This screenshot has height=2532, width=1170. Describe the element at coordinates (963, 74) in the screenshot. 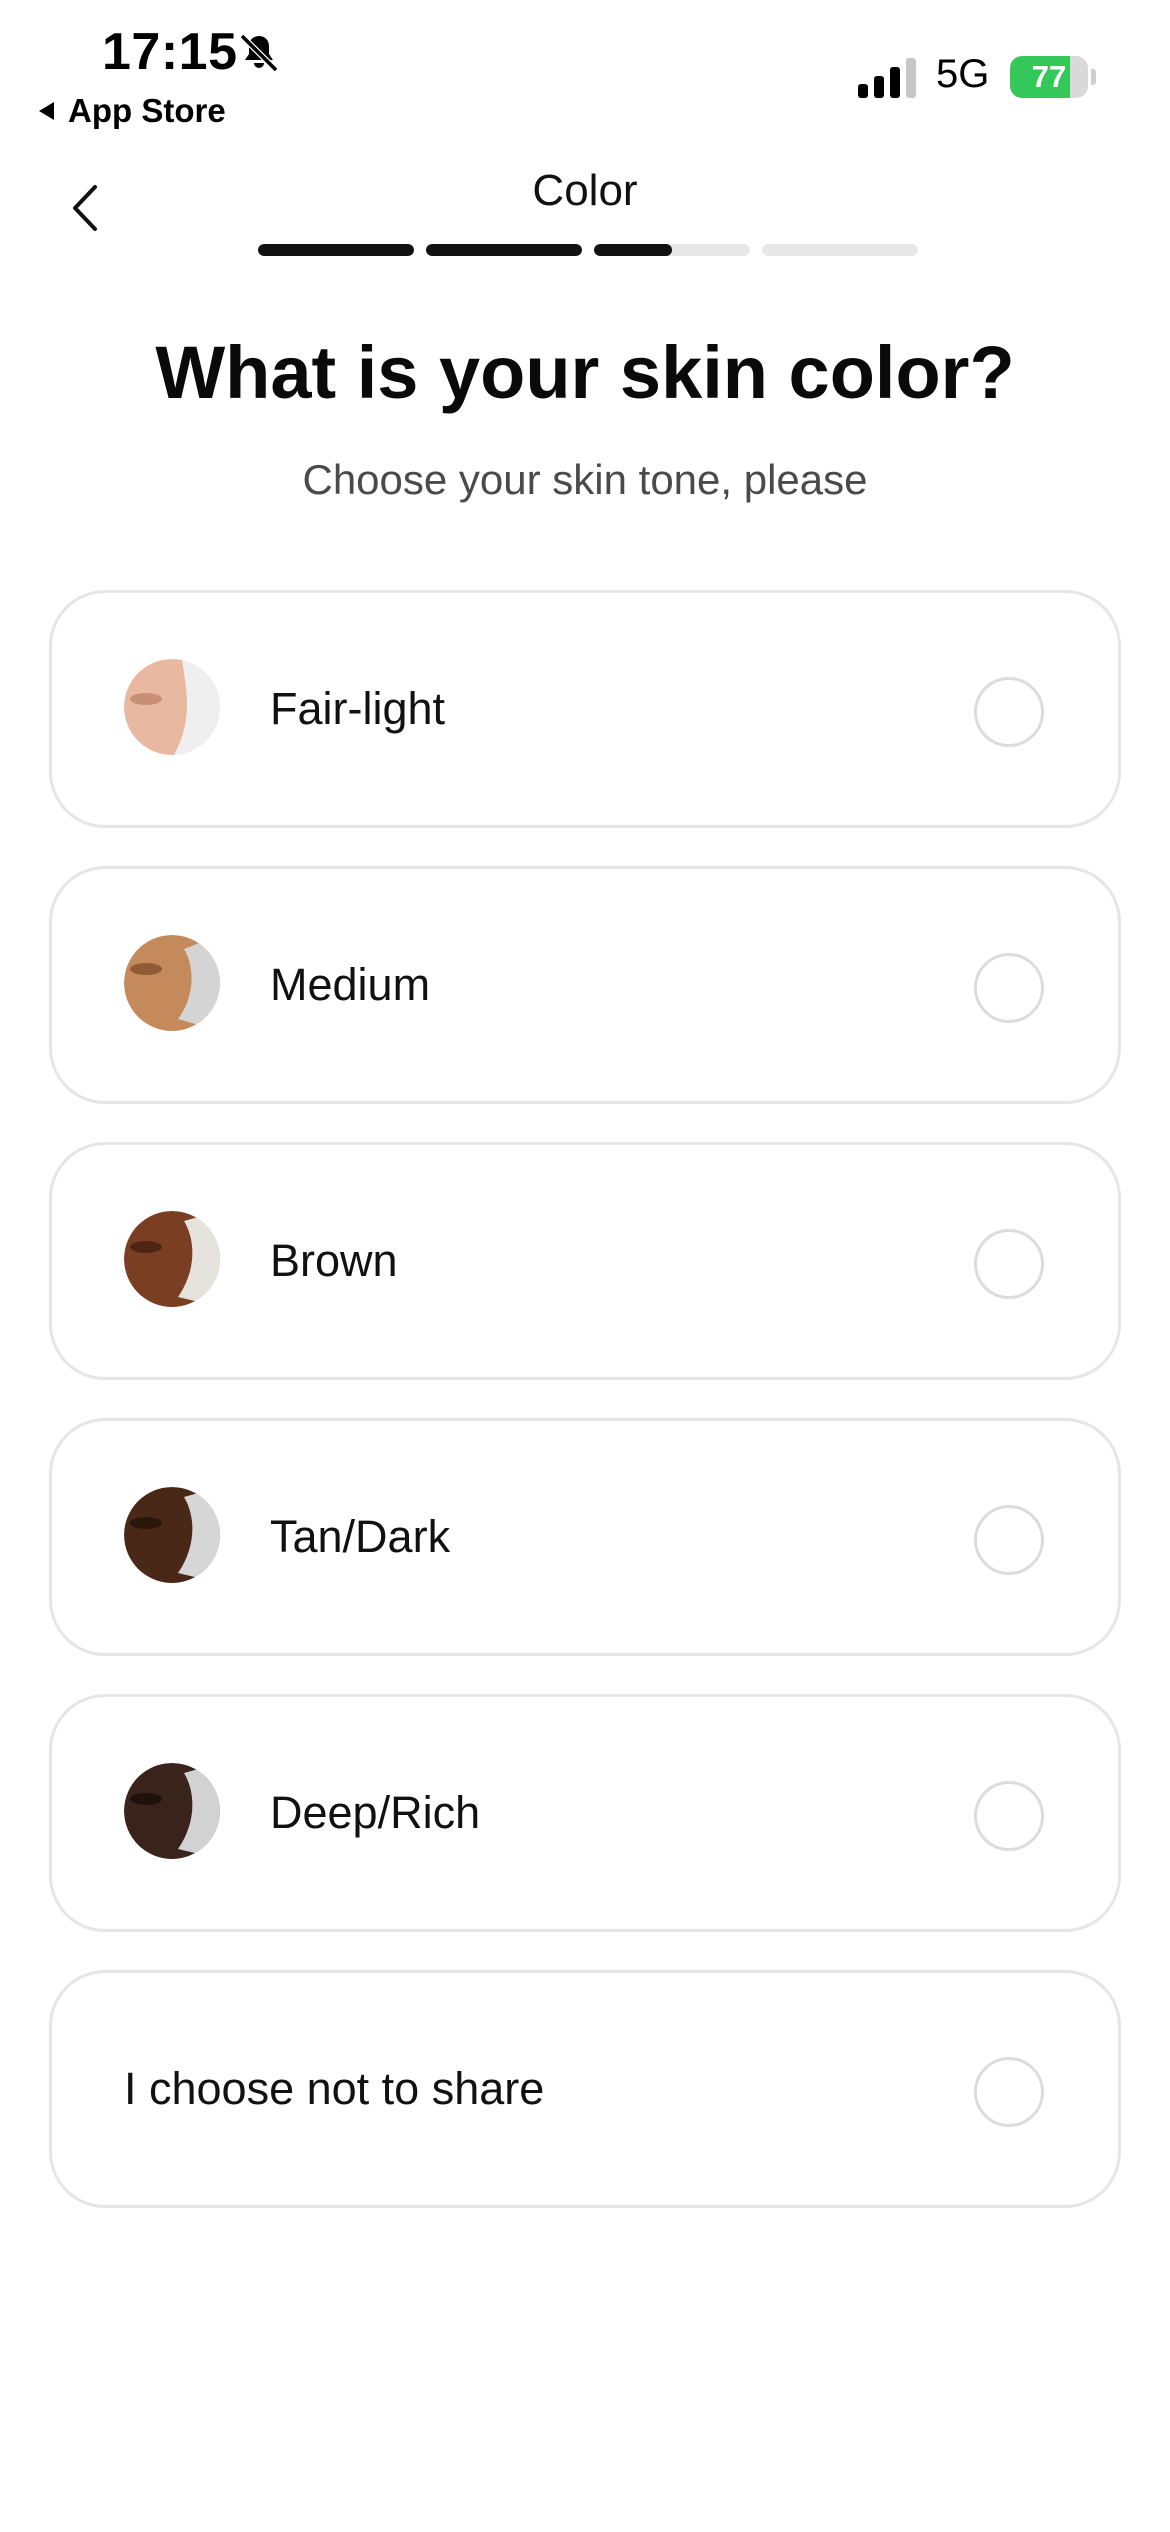

I see `network-type: 5G` at that location.